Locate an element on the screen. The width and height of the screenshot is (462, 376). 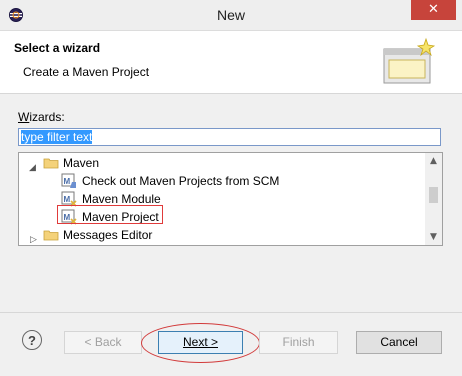
expanded-arrow-icon: ◢ is located at coordinates (32, 167).